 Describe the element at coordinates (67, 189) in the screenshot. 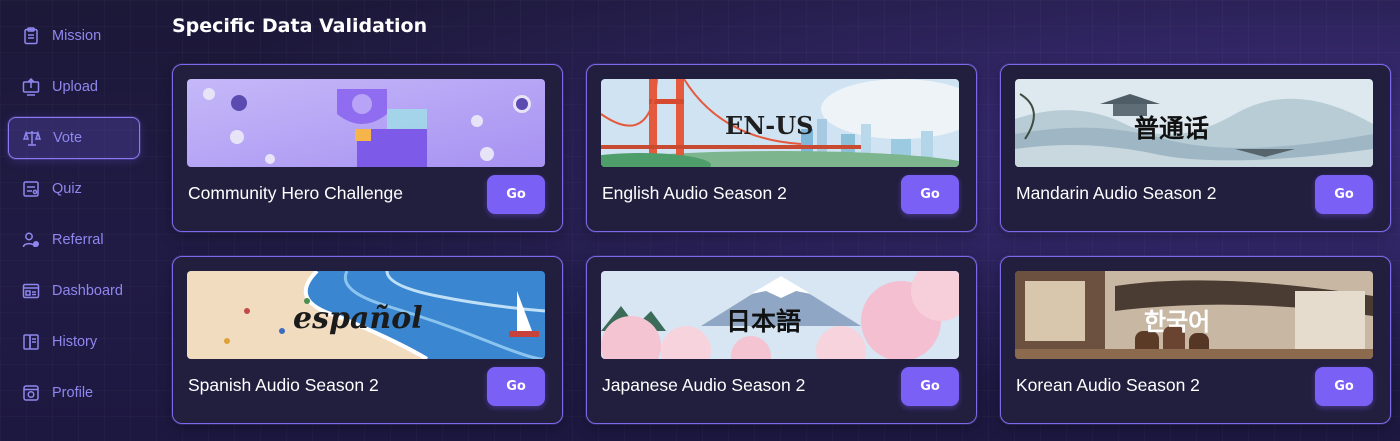

I see `sidebar-item-label: Quiz` at that location.